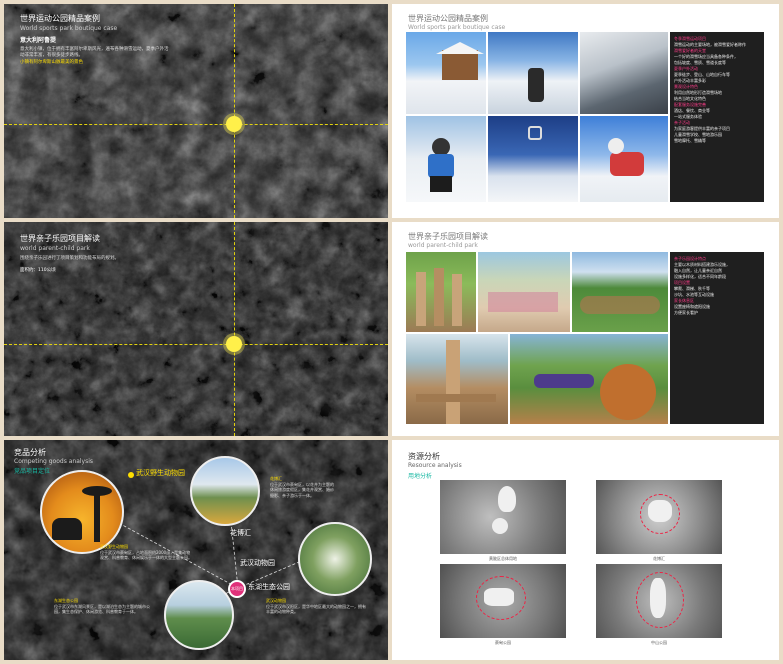 The image size is (783, 664). What do you see at coordinates (269, 587) in the screenshot?
I see `label-lake: 东湖生态公园` at bounding box center [269, 587].